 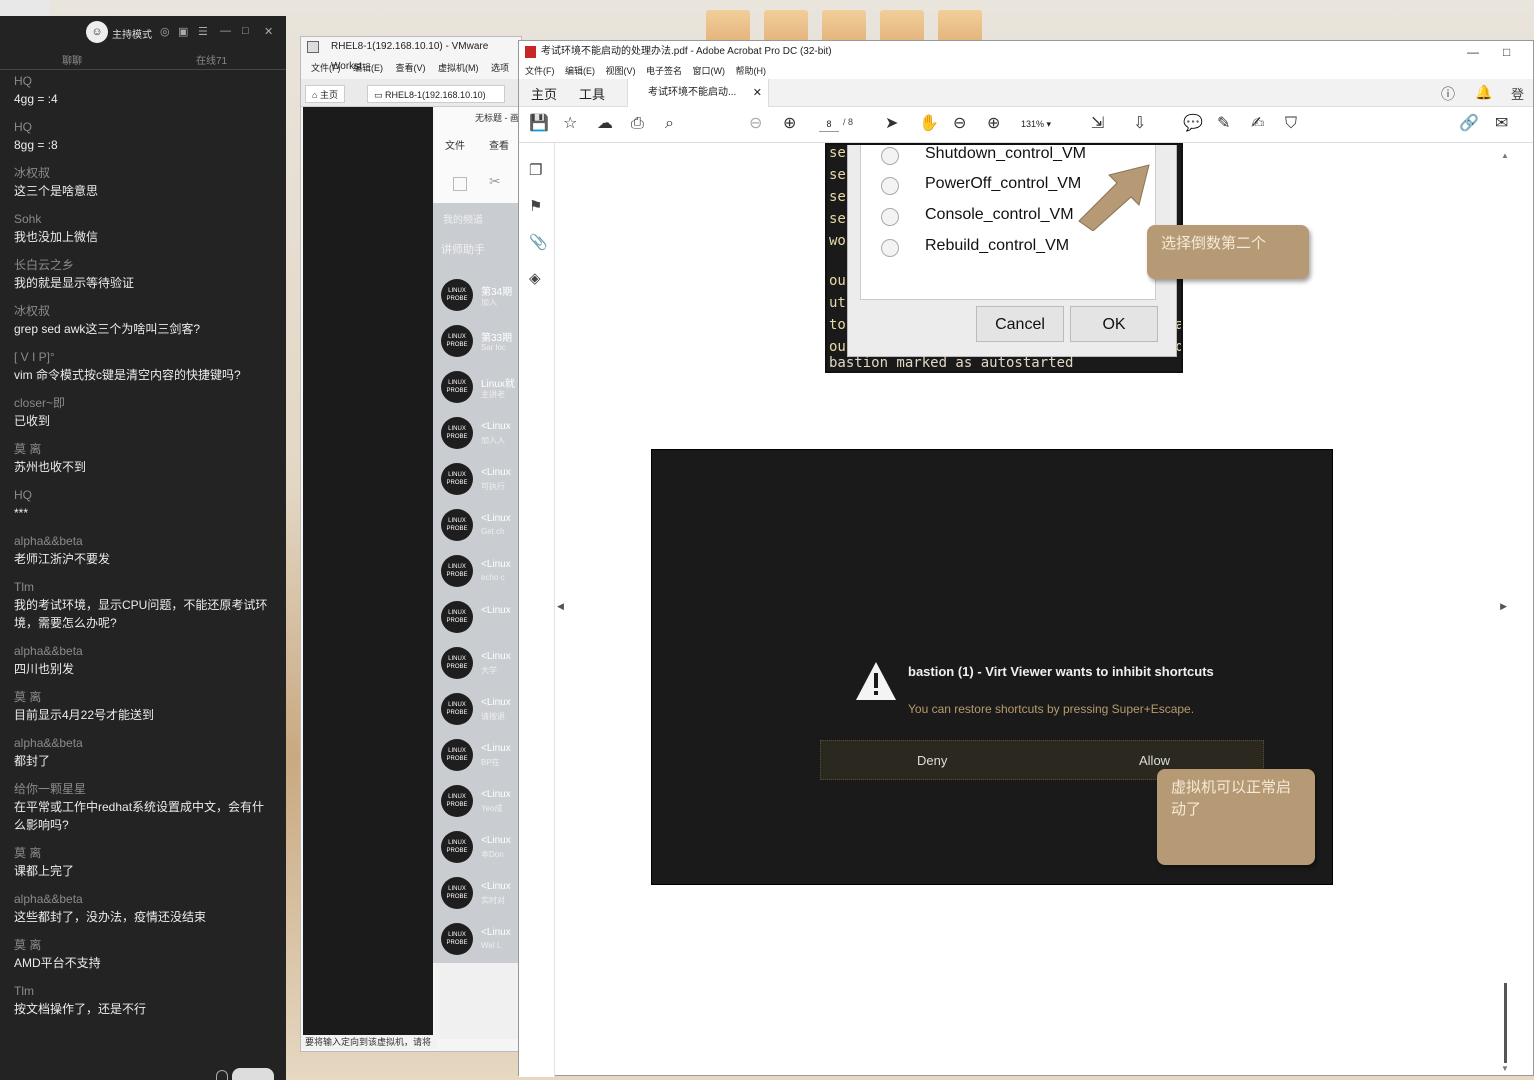 I want to click on list-item: LINUX PROBE <Linux Get ch, so click(x=481, y=527).